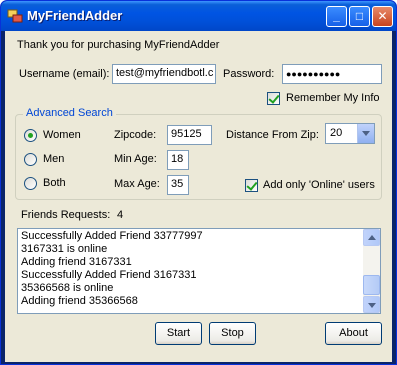 The image size is (397, 365). Describe the element at coordinates (164, 74) in the screenshot. I see `username-input: test@myfriendbotl.c` at that location.